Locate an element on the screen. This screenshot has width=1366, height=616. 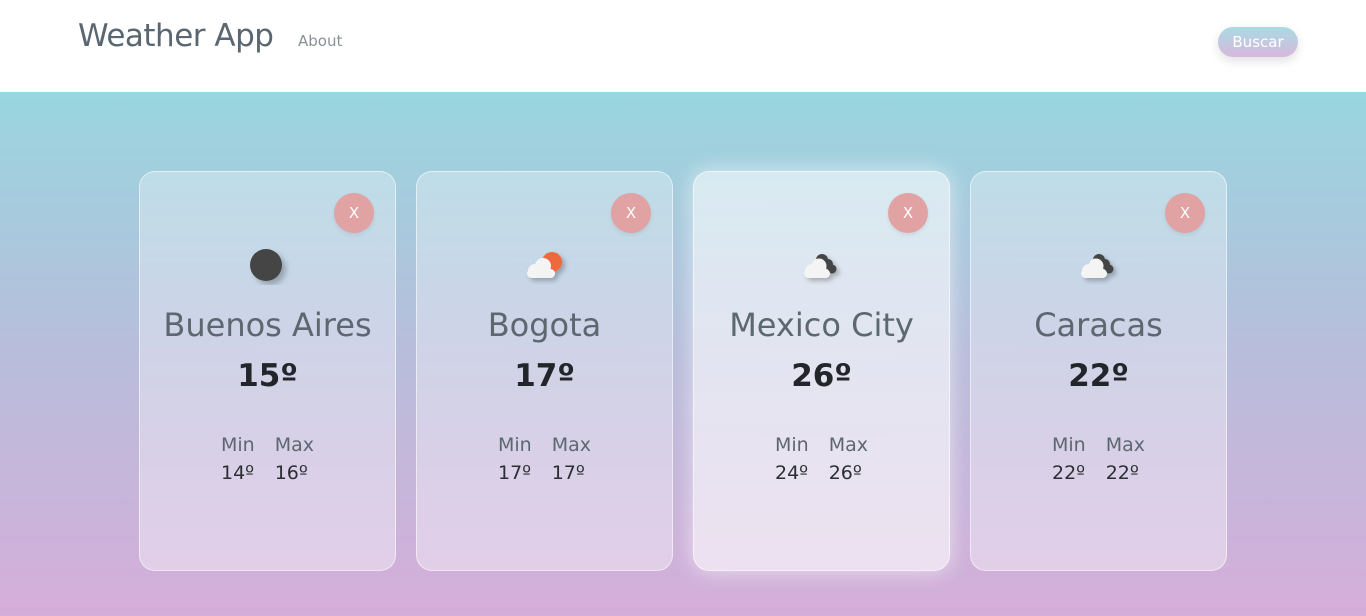
city-card-bogota: X Bogota 17º Min 17º Max 17º is located at coordinates (544, 371).